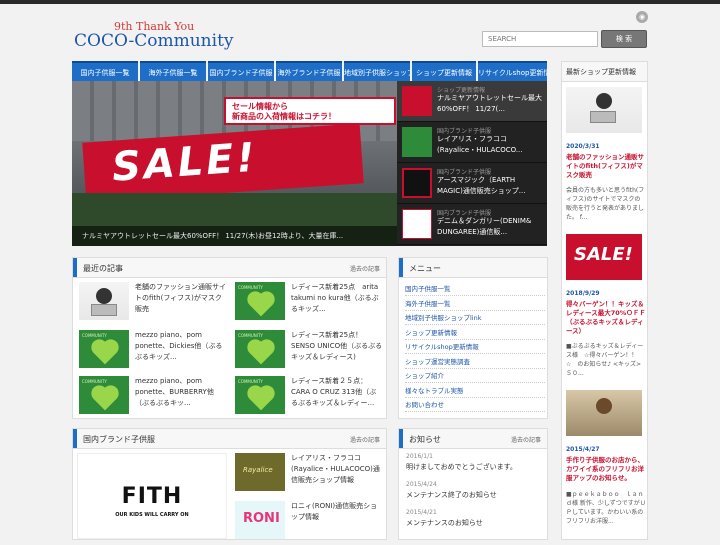 Image resolution: width=720 pixels, height=545 pixels. I want to click on fith-logo: FITH, so click(152, 496).